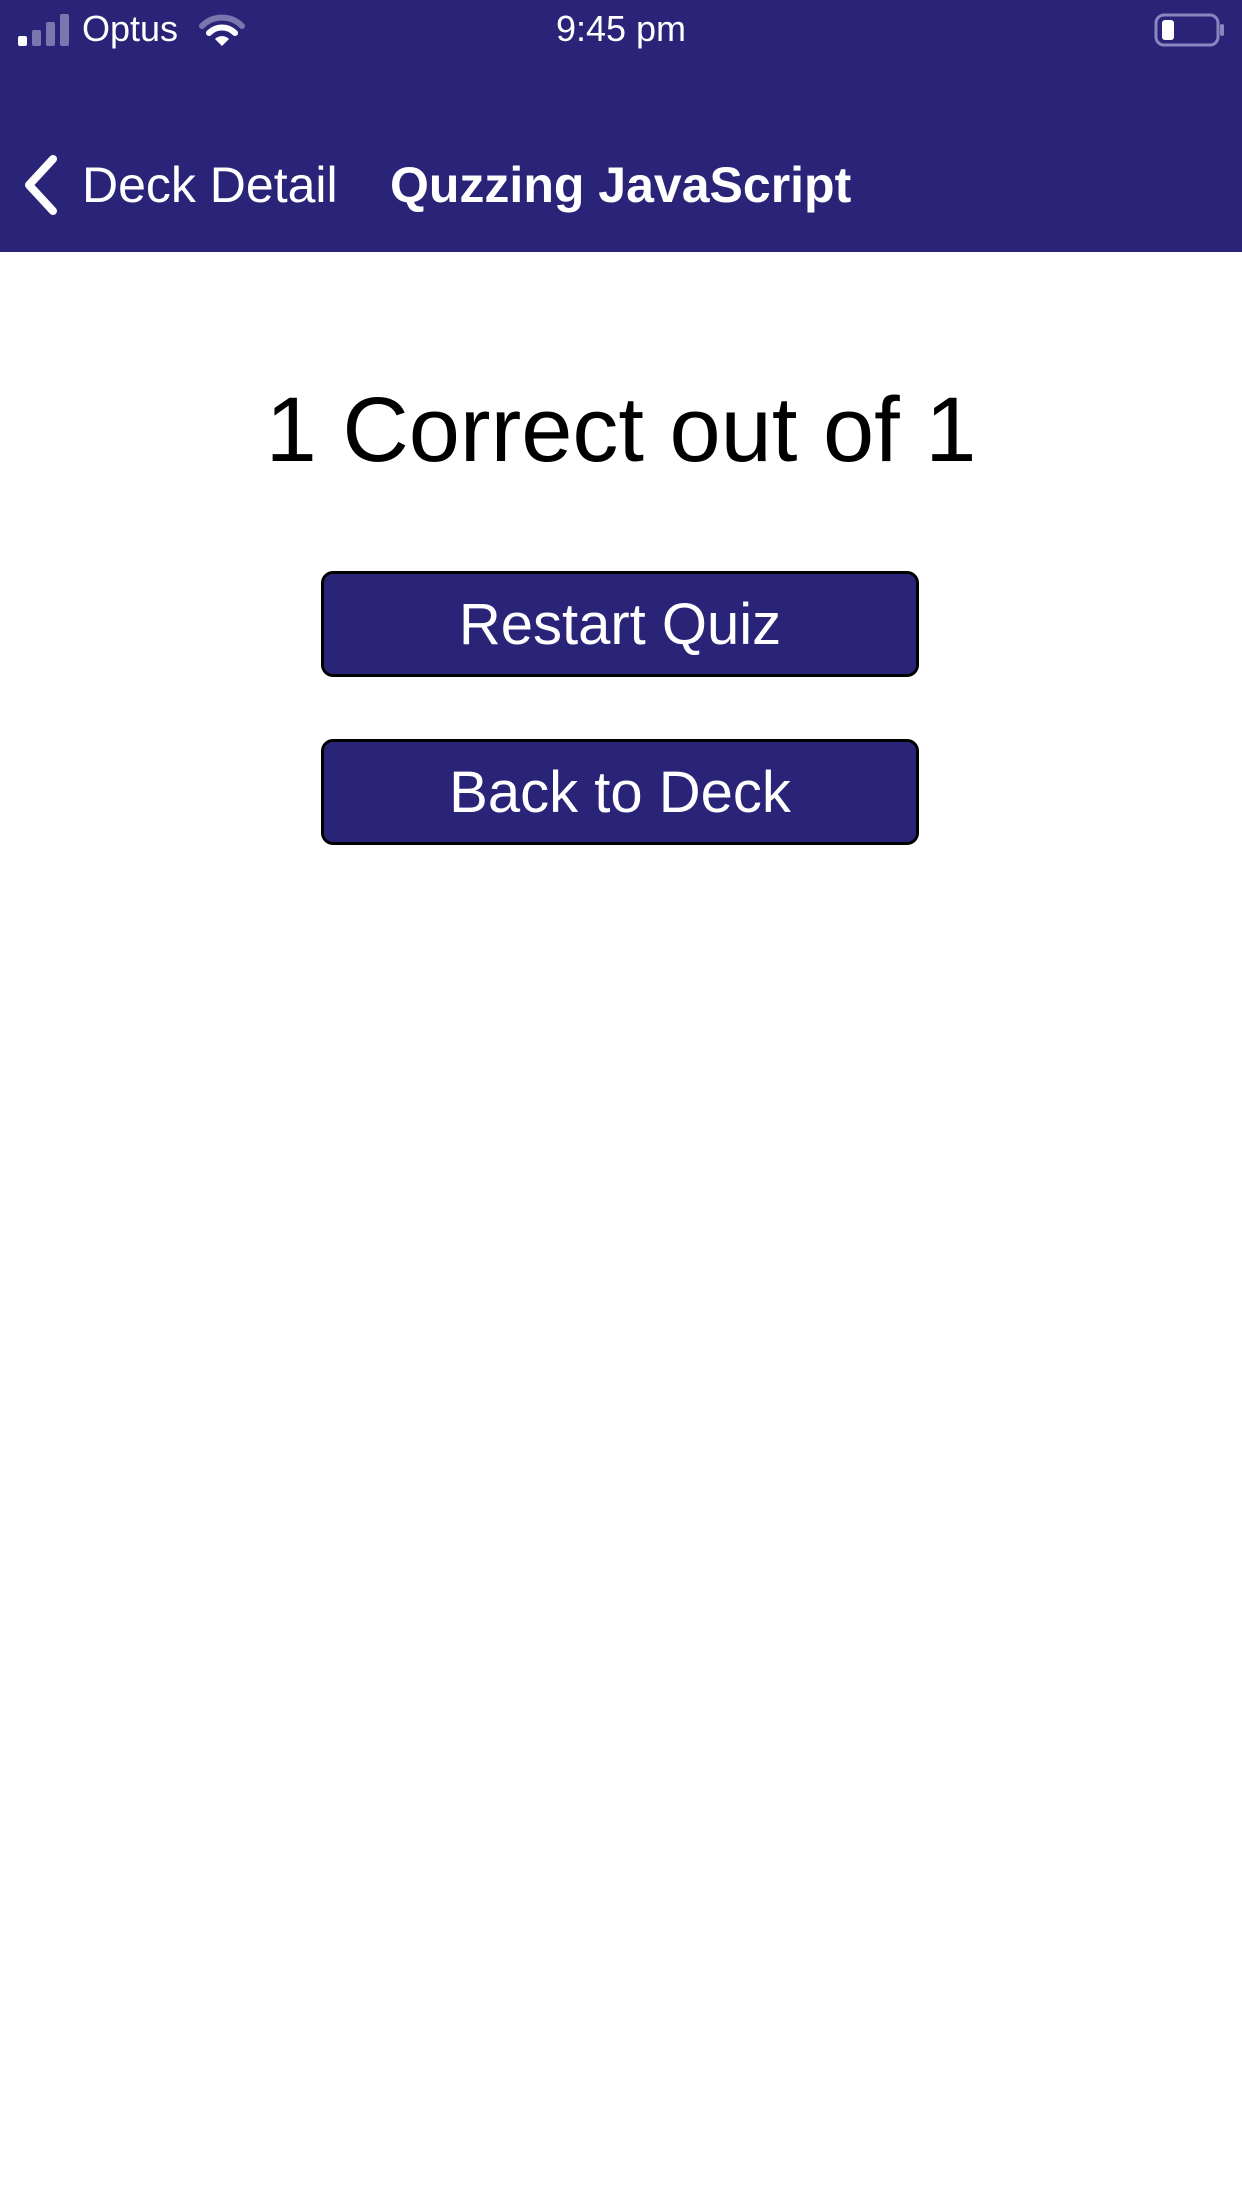 Image resolution: width=1242 pixels, height=2208 pixels. I want to click on back-button-label: Deck Detail, so click(210, 185).